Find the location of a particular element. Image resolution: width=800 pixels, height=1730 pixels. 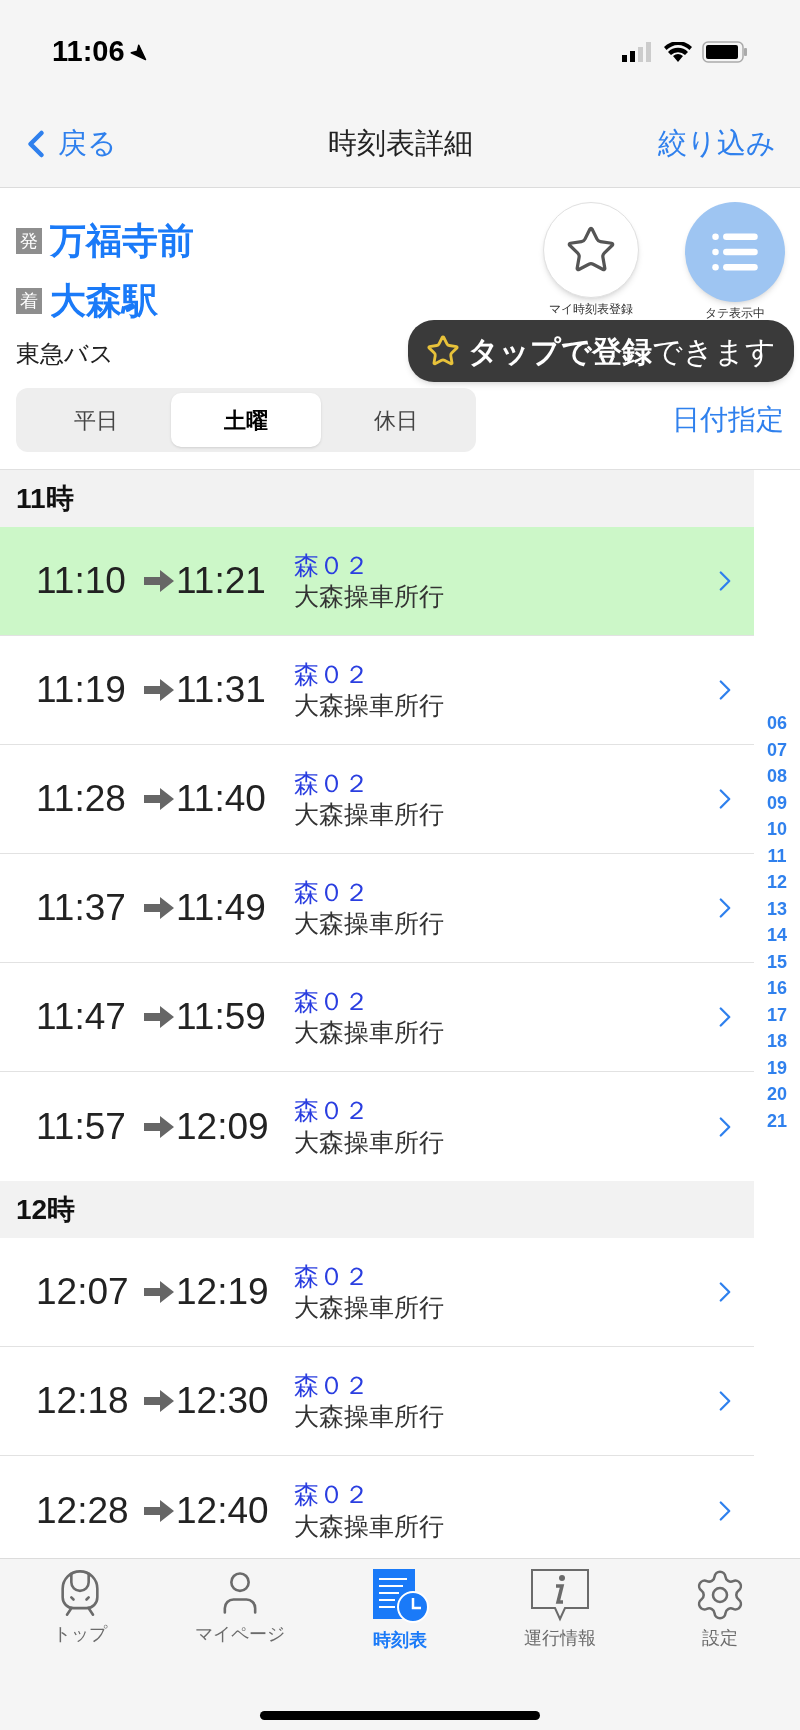

hour-index-item: 07 is located at coordinates (777, 749).